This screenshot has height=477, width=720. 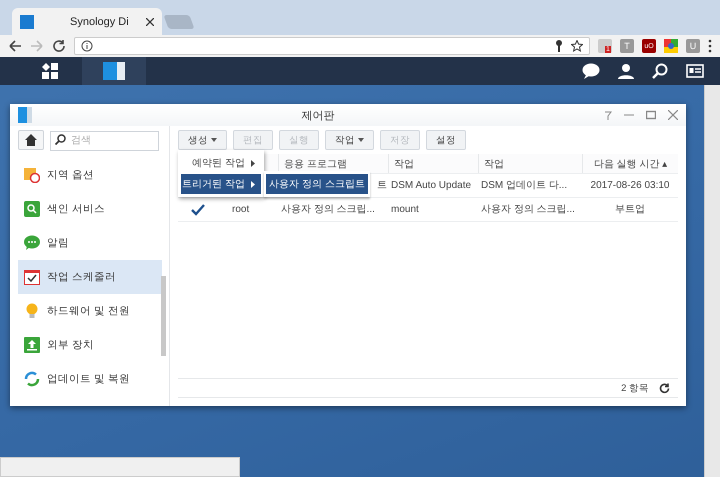 I want to click on check-icon, so click(x=198, y=209).